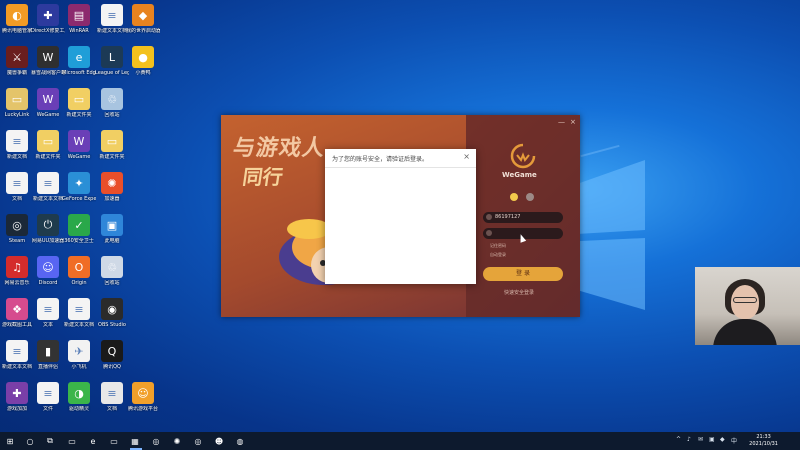 This screenshot has width=800, height=450. I want to click on wechat-login-icon, so click(530, 197).